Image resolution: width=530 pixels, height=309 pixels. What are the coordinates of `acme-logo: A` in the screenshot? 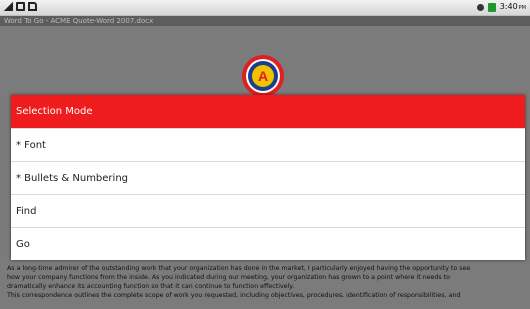 It's located at (263, 76).